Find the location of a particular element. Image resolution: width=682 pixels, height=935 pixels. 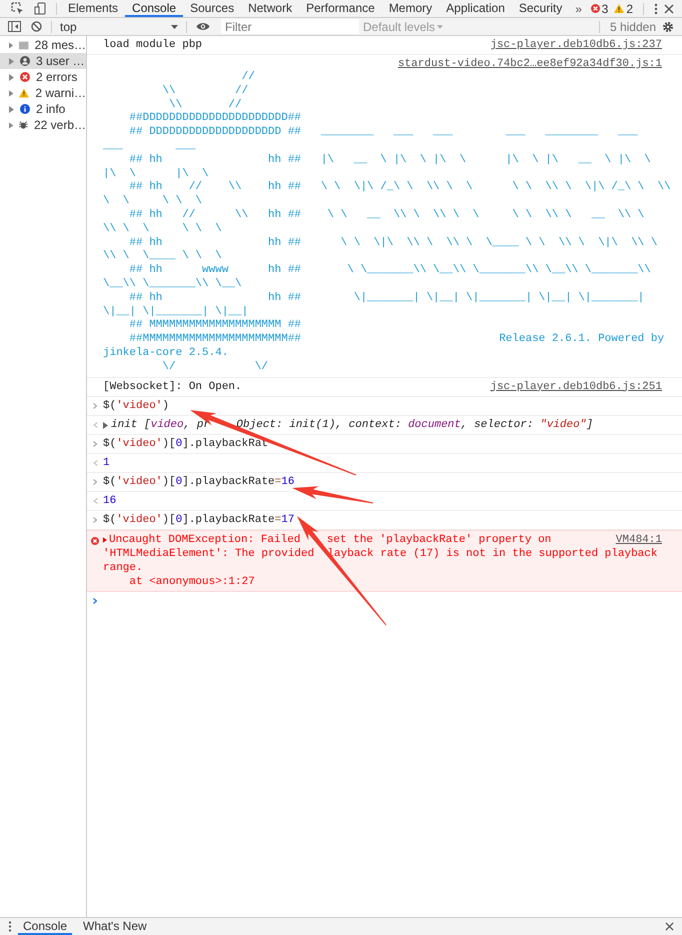

panel-tab: Memory is located at coordinates (411, 8).